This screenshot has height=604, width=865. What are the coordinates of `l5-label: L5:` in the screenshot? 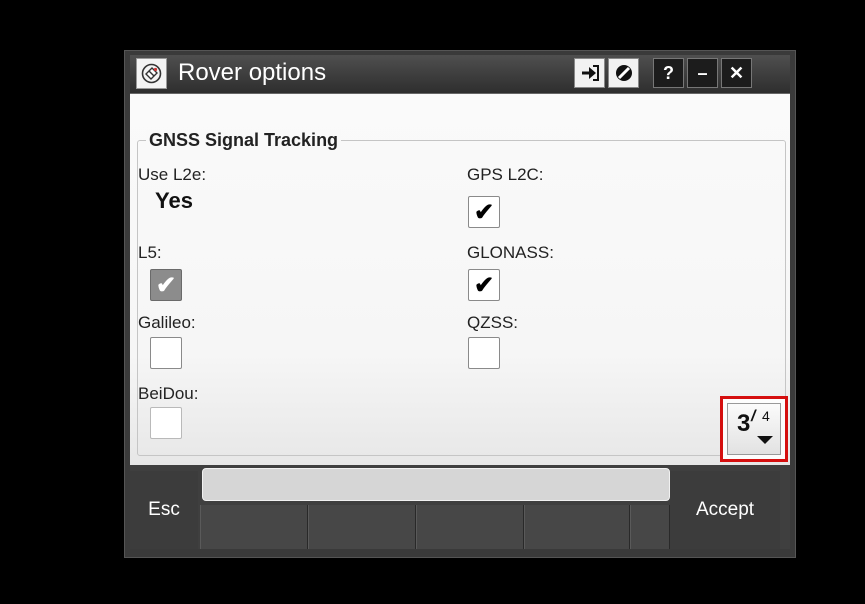 It's located at (150, 252).